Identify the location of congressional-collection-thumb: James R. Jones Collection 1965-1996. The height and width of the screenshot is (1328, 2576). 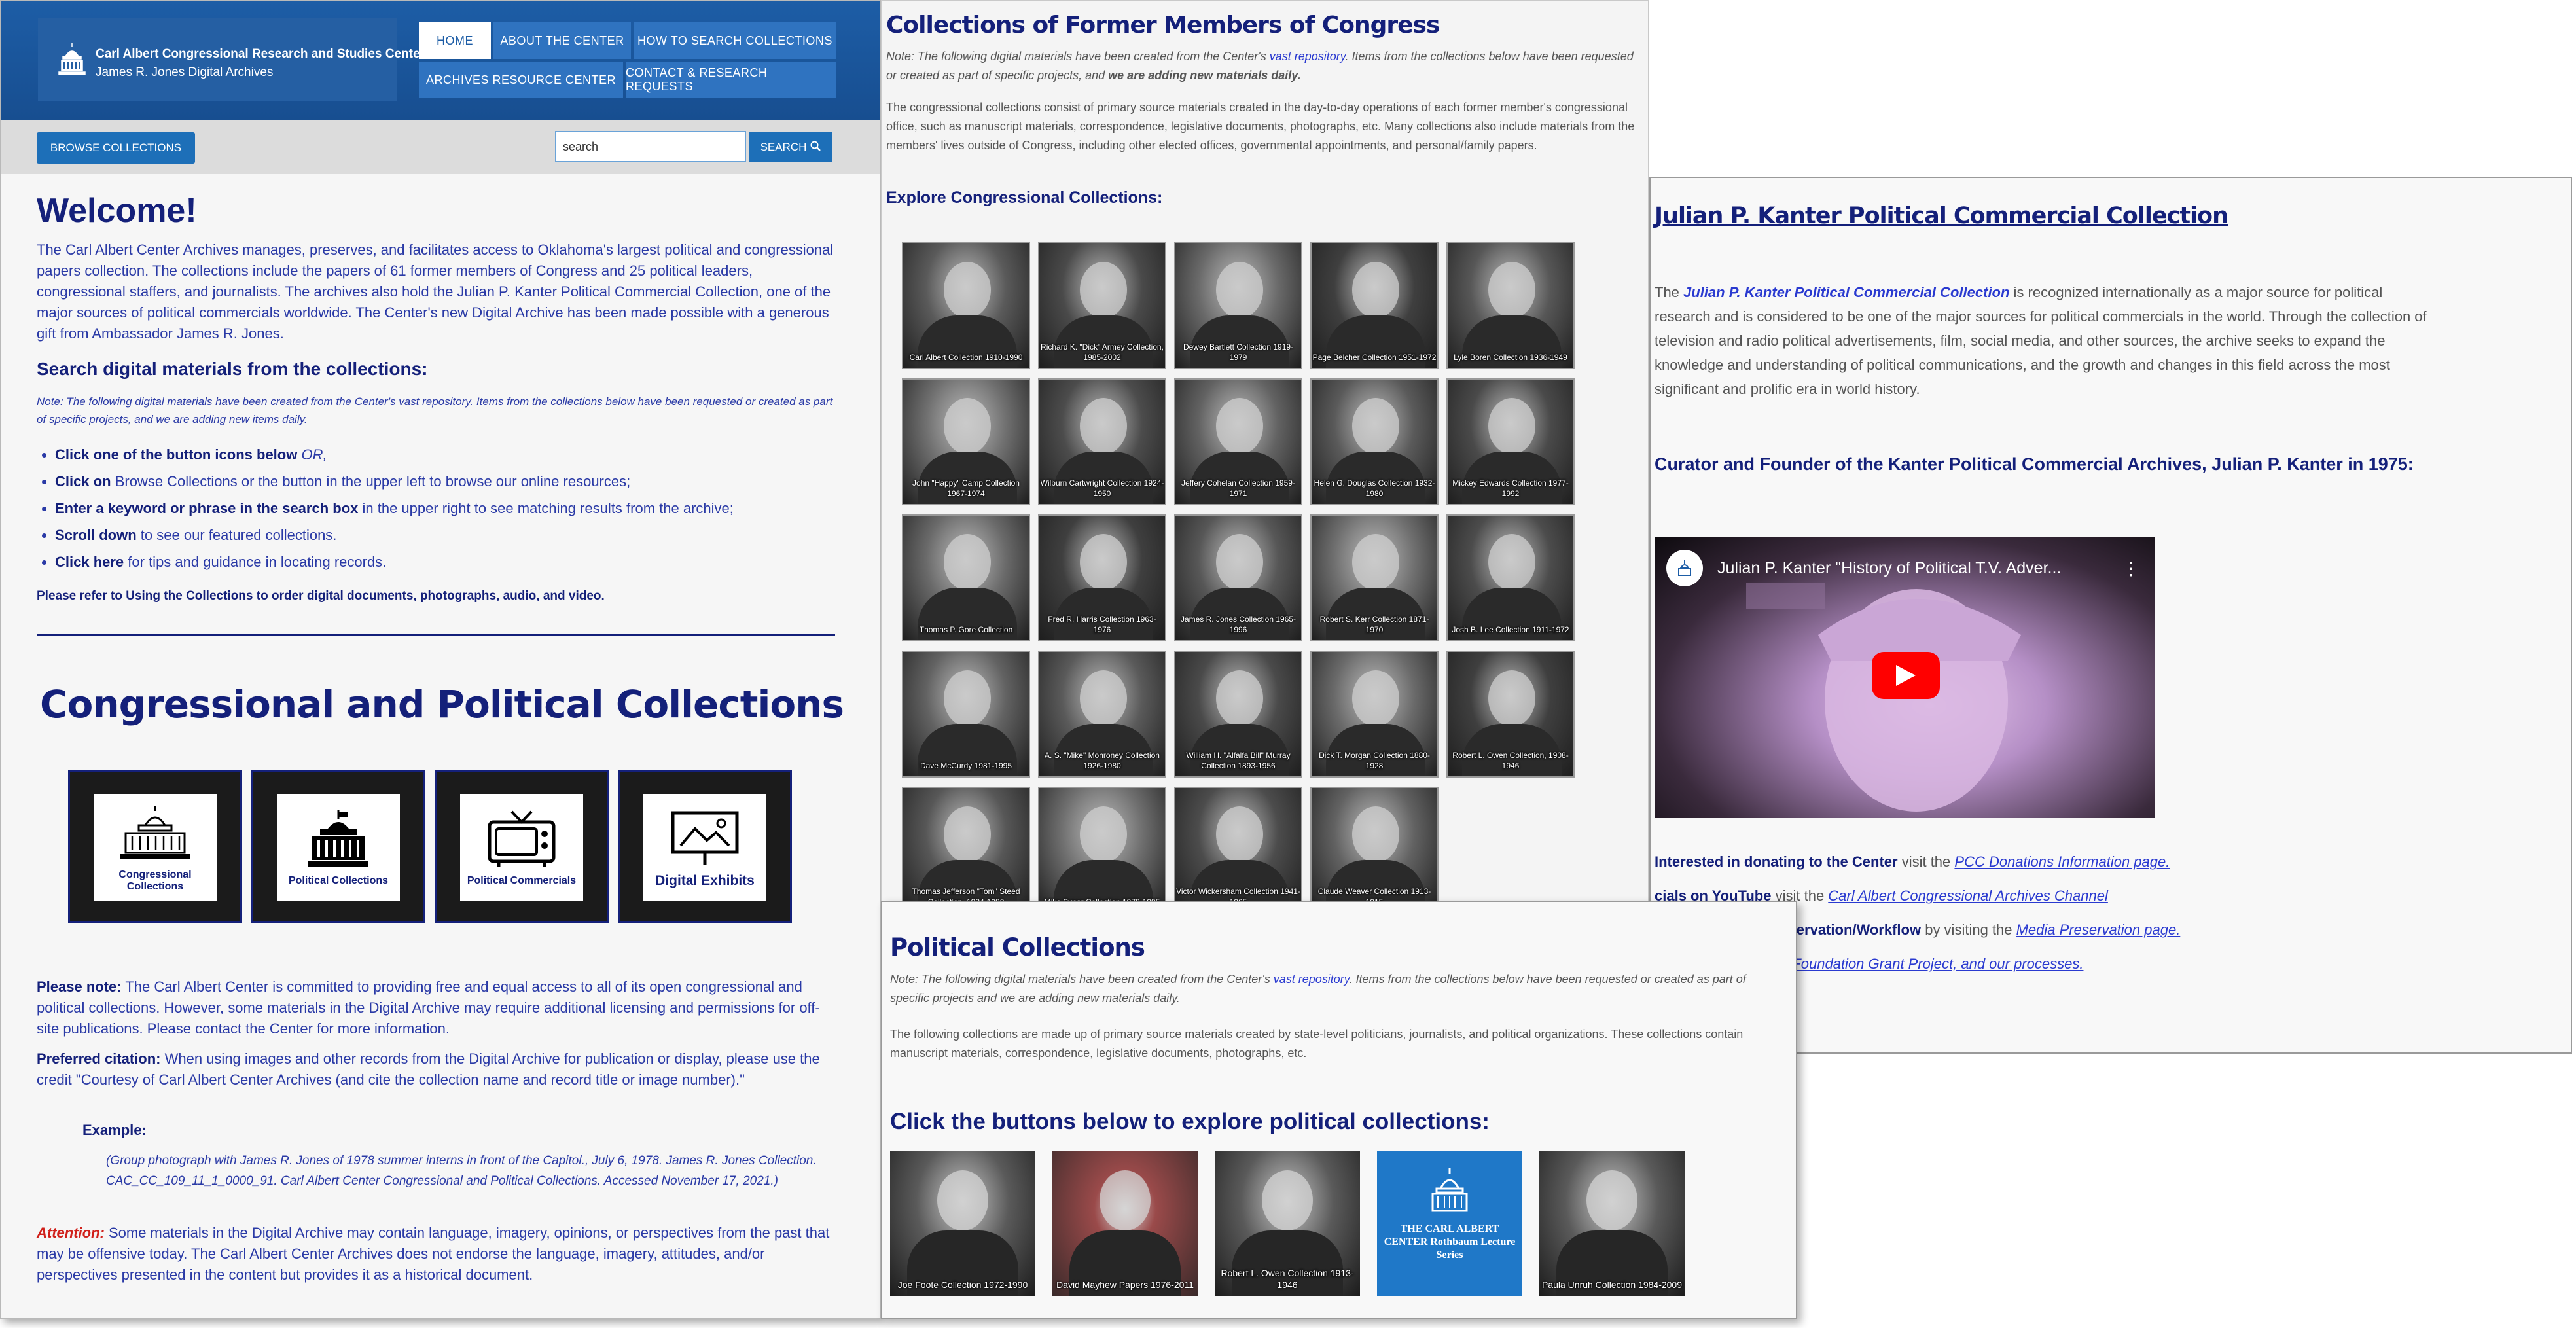
(1238, 577).